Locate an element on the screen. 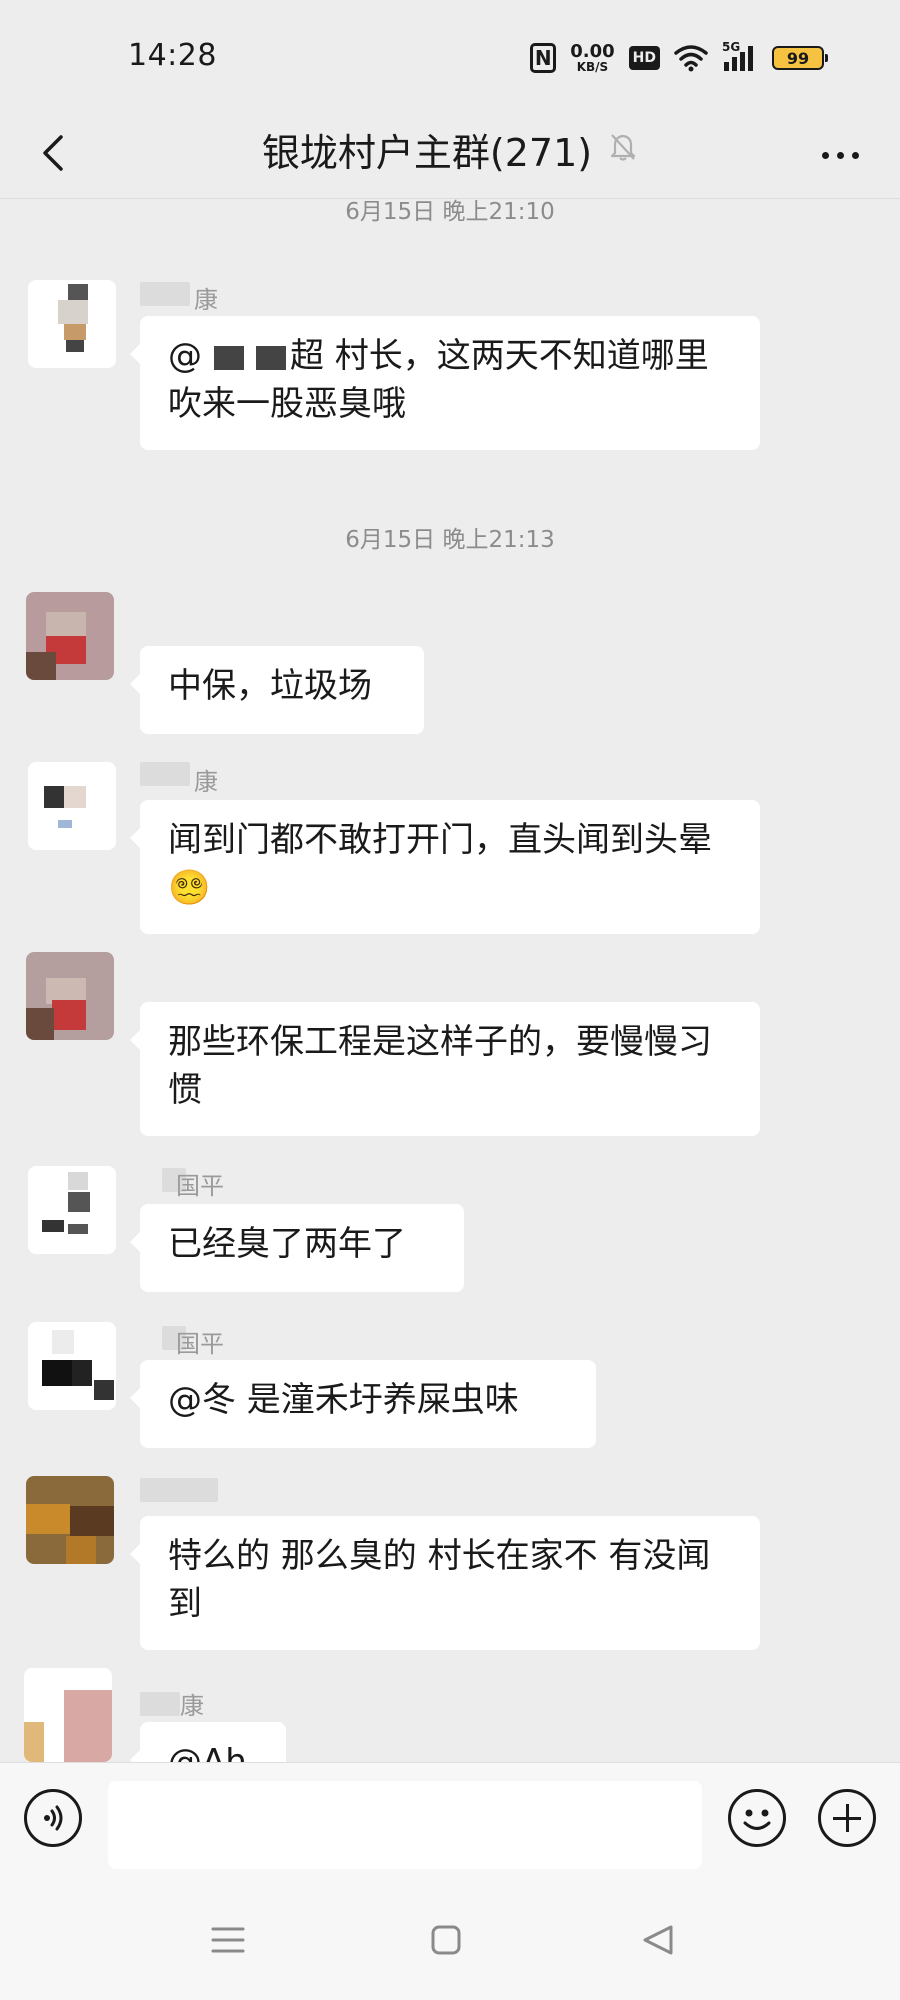 Image resolution: width=900 pixels, height=2000 pixels. message-bubble: 那些环保工程是这样子的，要慢慢习惯 is located at coordinates (445, 1069).